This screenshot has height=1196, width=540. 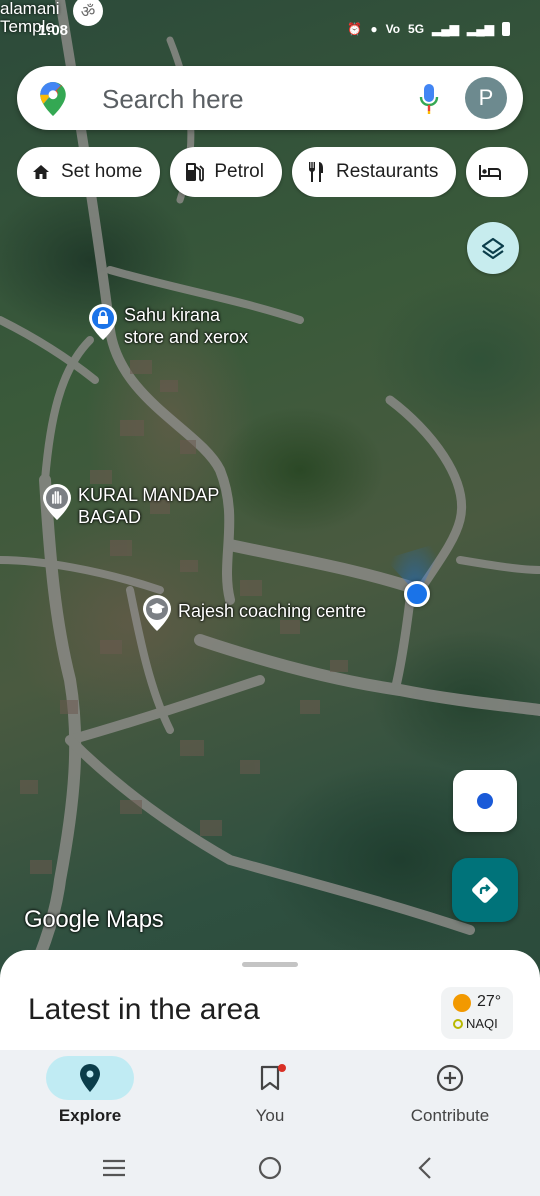 What do you see at coordinates (489, 1001) in the screenshot?
I see `temperature: 27°` at bounding box center [489, 1001].